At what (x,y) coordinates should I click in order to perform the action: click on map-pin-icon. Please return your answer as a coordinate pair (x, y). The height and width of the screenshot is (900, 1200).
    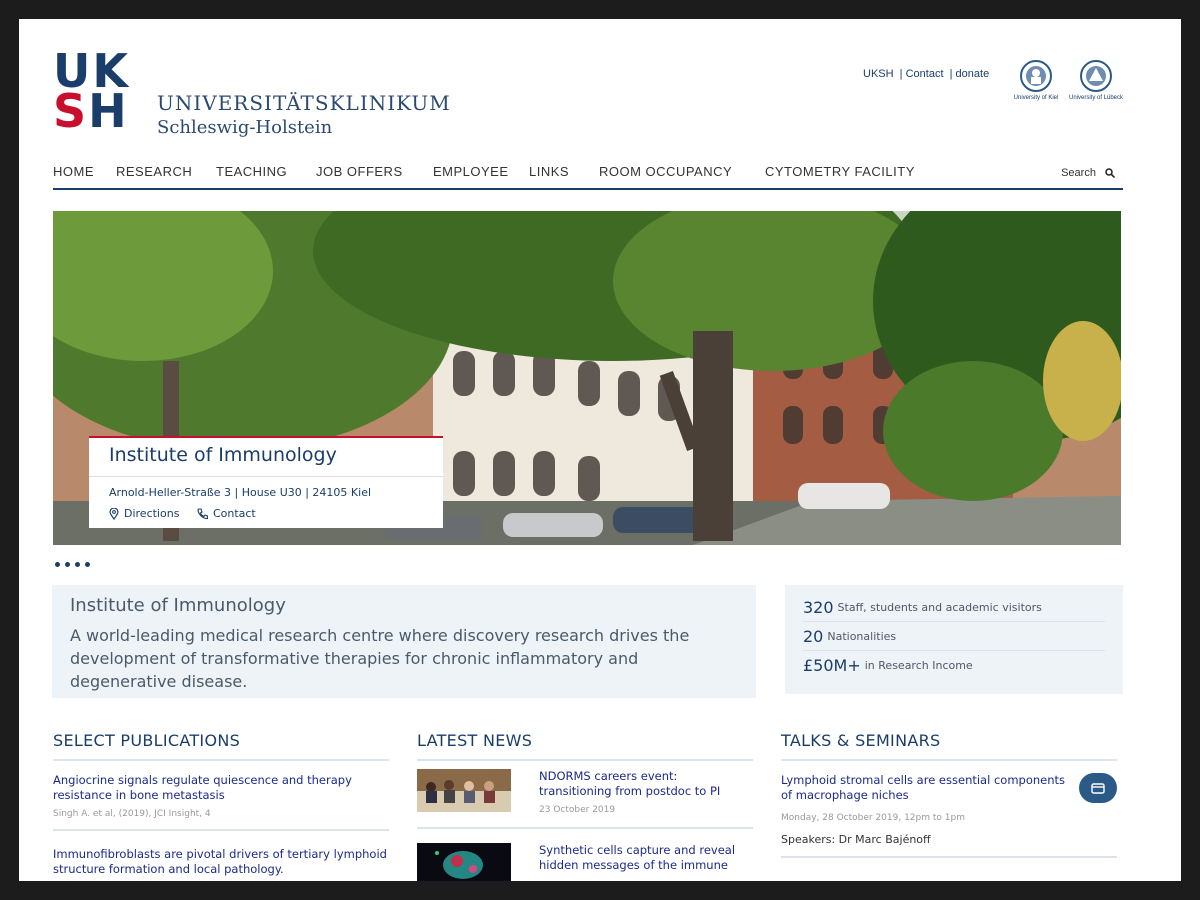
    Looking at the image, I should click on (114, 514).